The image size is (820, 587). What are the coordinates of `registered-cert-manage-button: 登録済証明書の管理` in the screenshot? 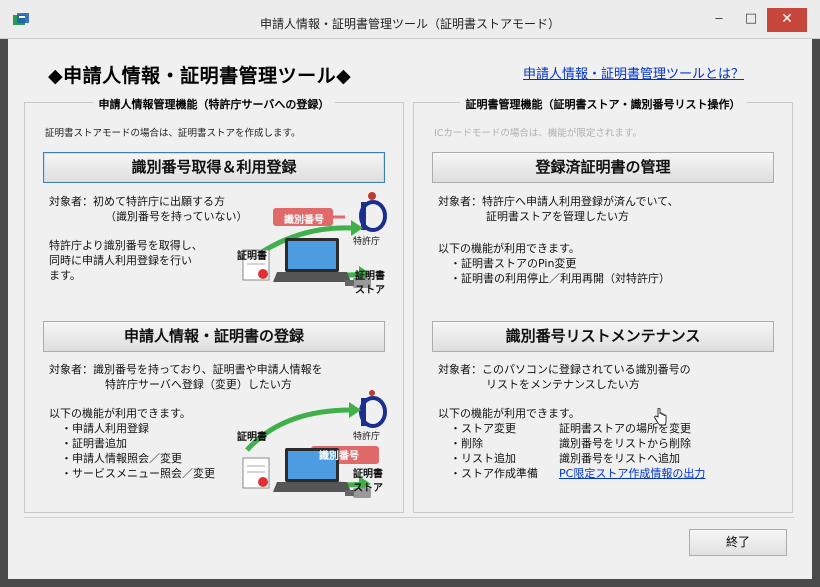 It's located at (603, 167).